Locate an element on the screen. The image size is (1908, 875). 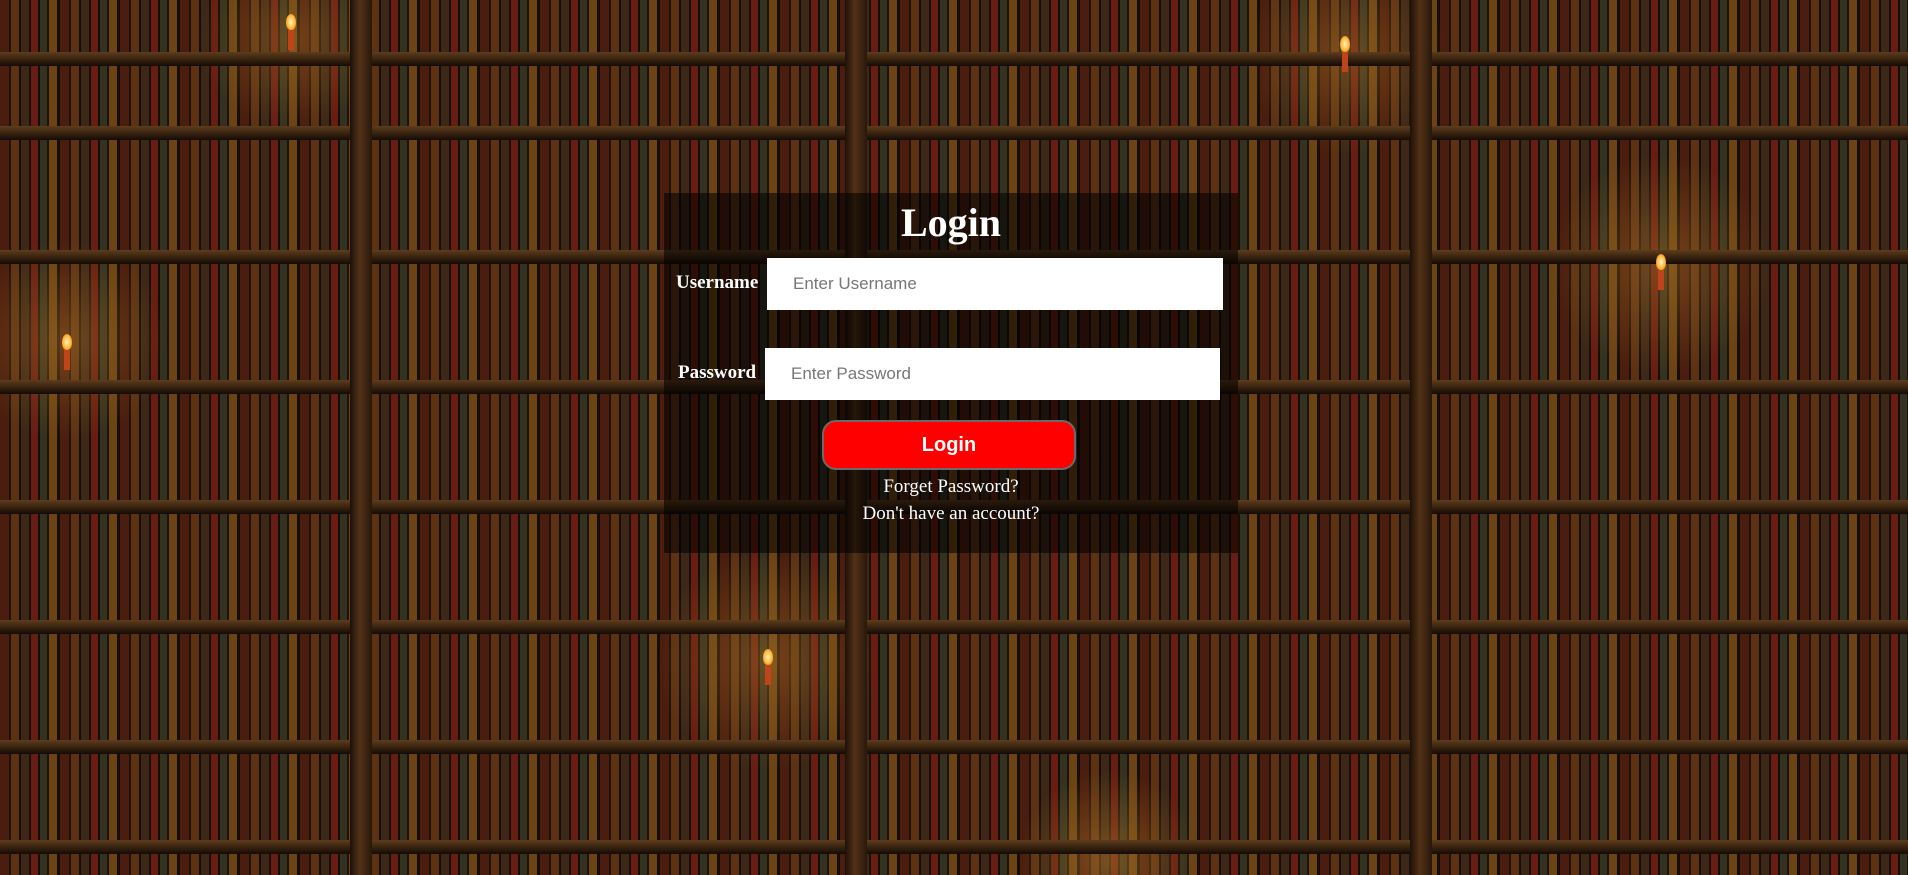
password-label: Password is located at coordinates (717, 372).